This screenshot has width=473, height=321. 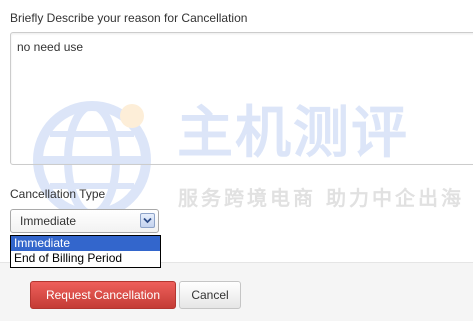 What do you see at coordinates (103, 295) in the screenshot?
I see `request-cancellation-button: Request Cancellation` at bounding box center [103, 295].